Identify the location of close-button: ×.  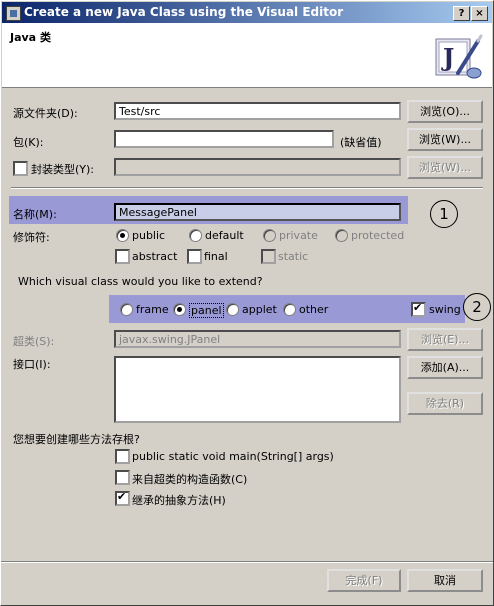
(479, 13).